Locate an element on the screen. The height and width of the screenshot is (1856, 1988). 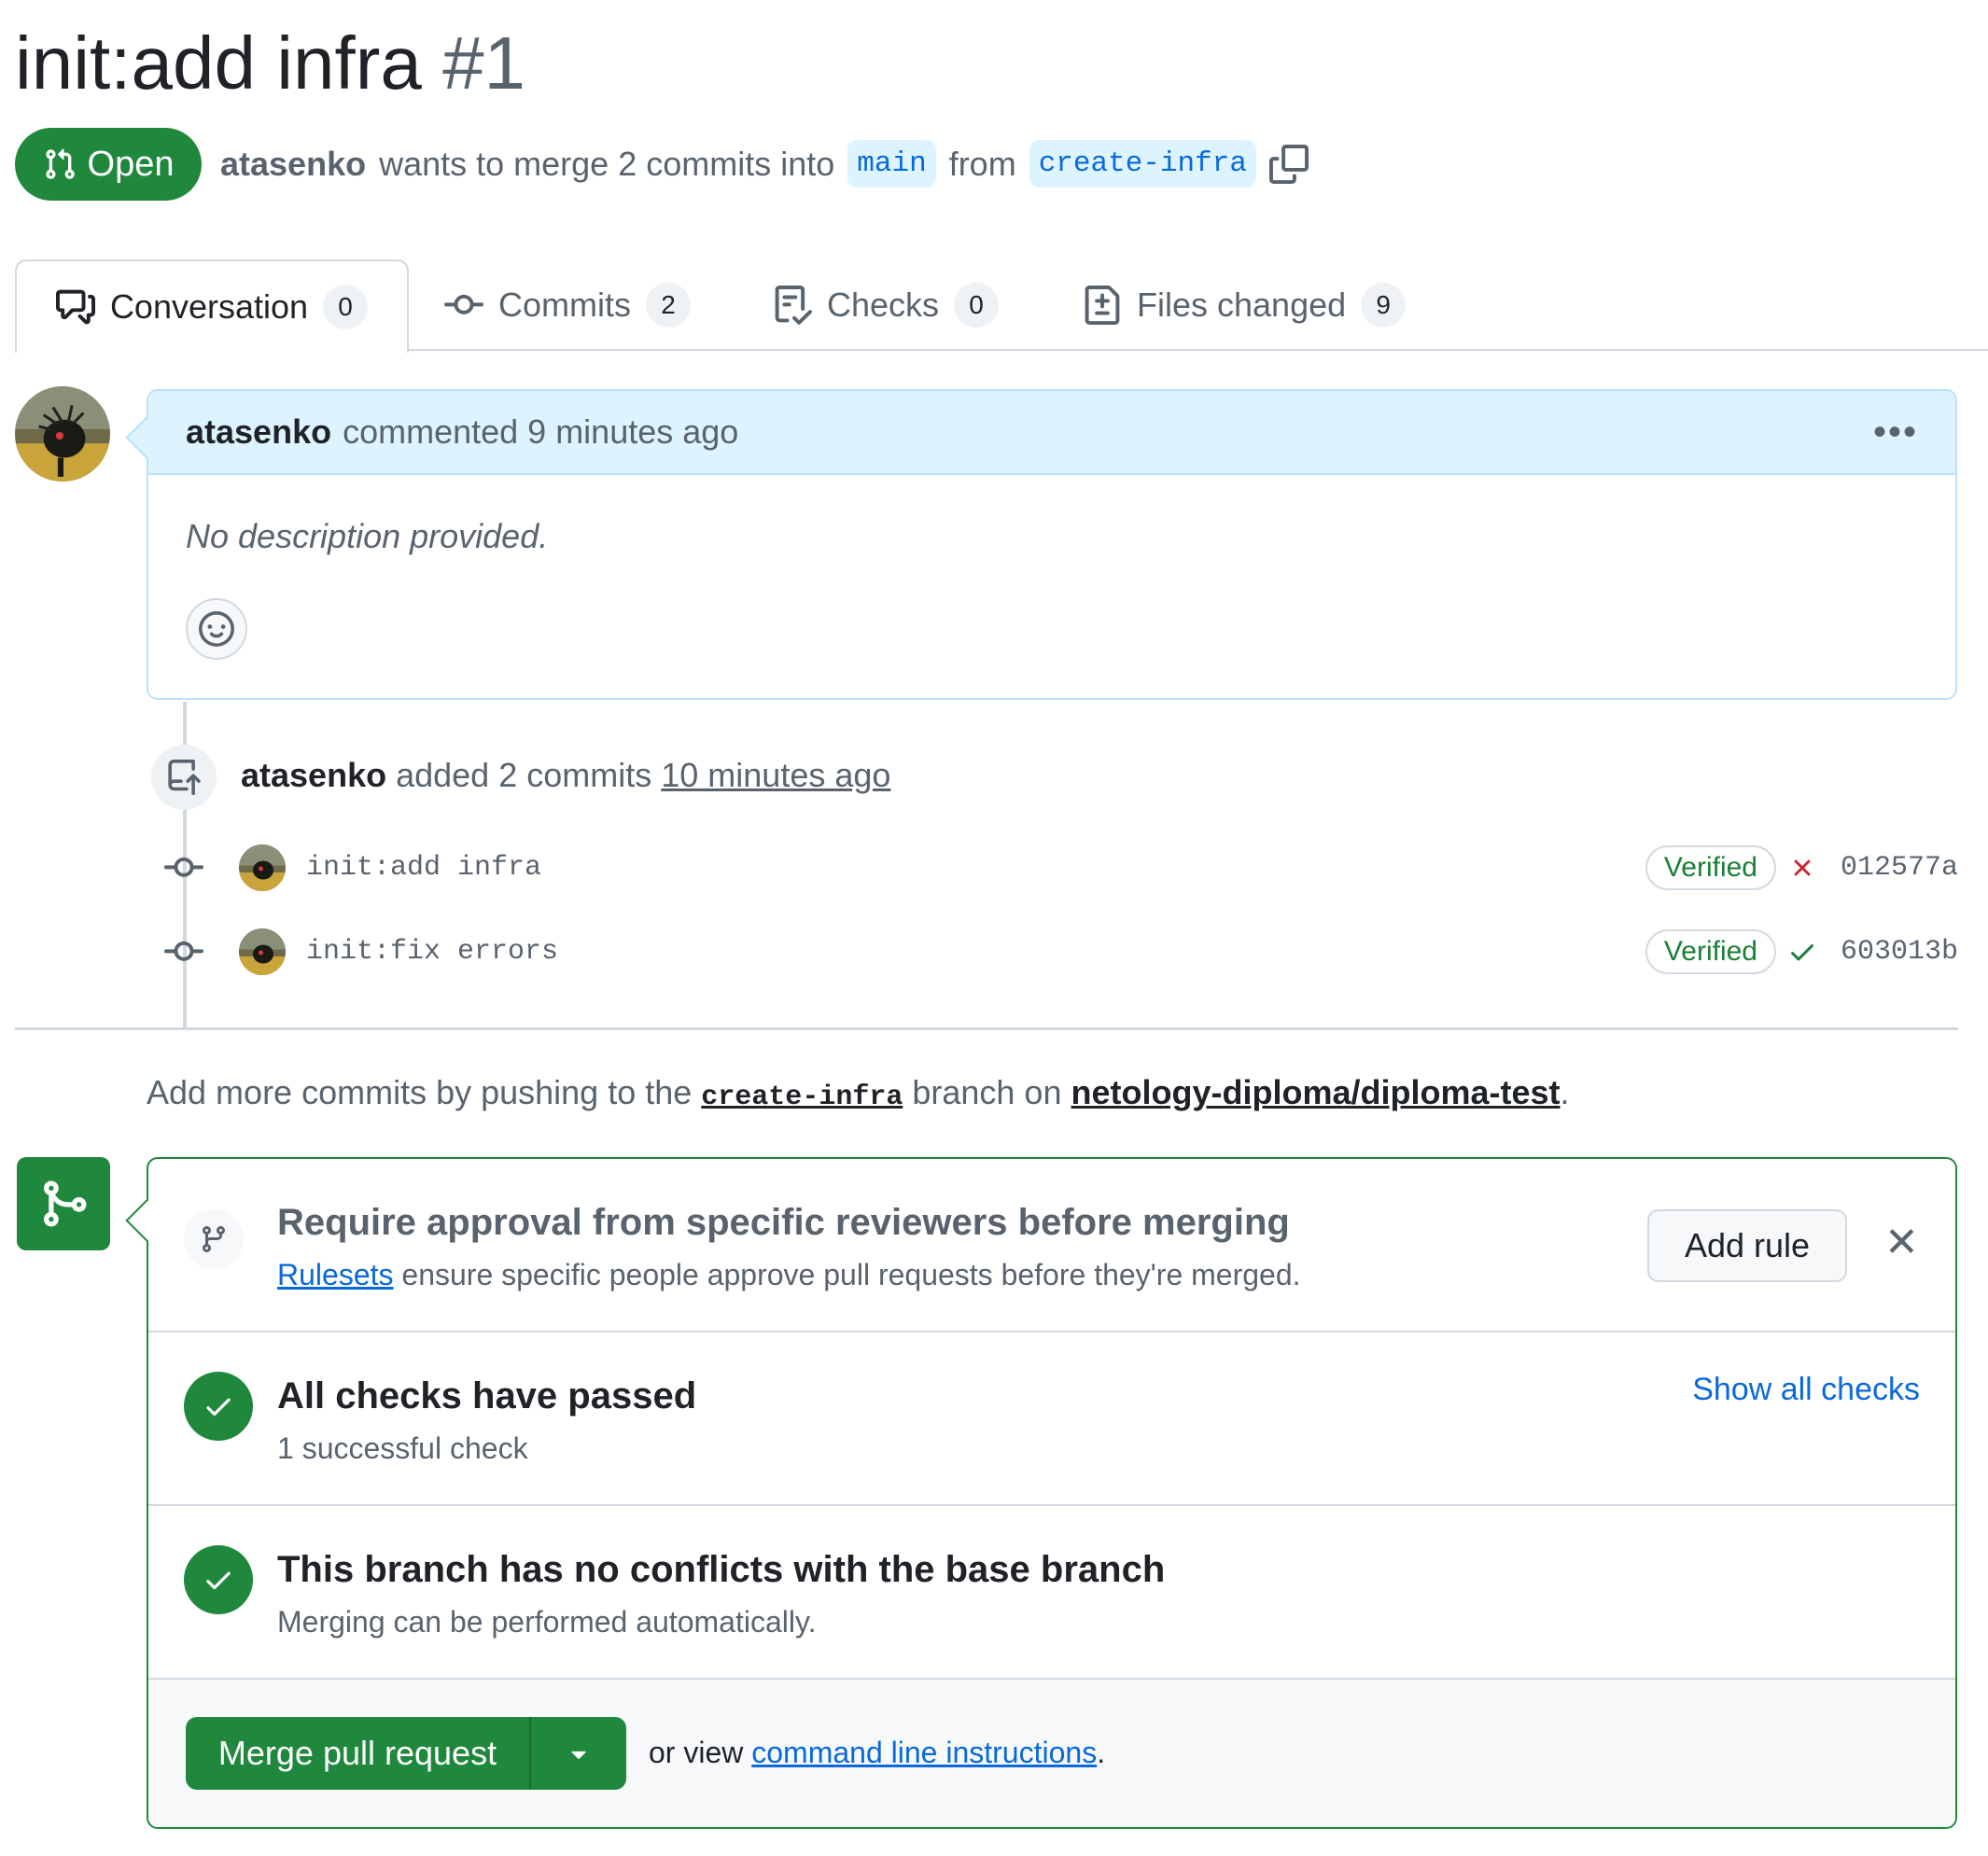
repo-push-icon is located at coordinates (184, 778).